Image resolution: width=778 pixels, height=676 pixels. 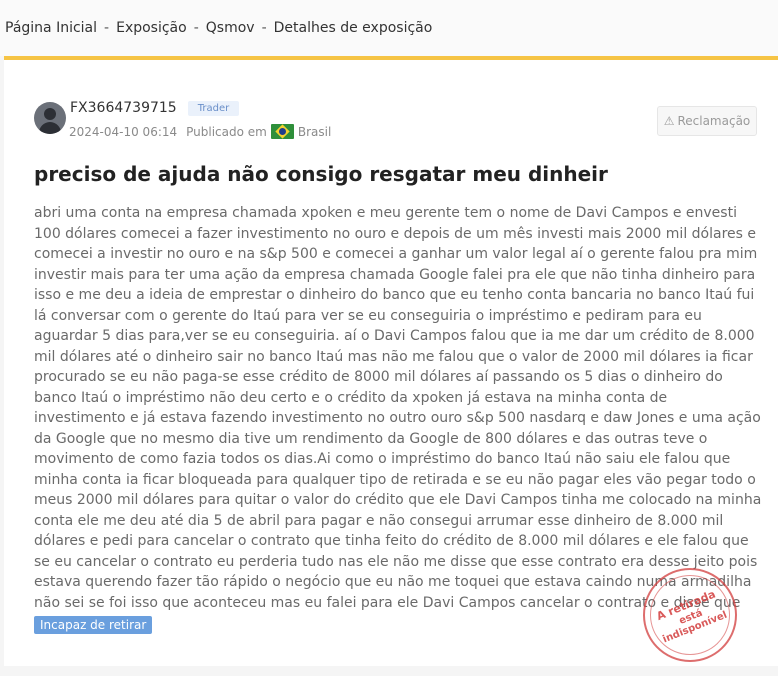 I want to click on user-line: FX3664739715 Trader, so click(x=155, y=108).